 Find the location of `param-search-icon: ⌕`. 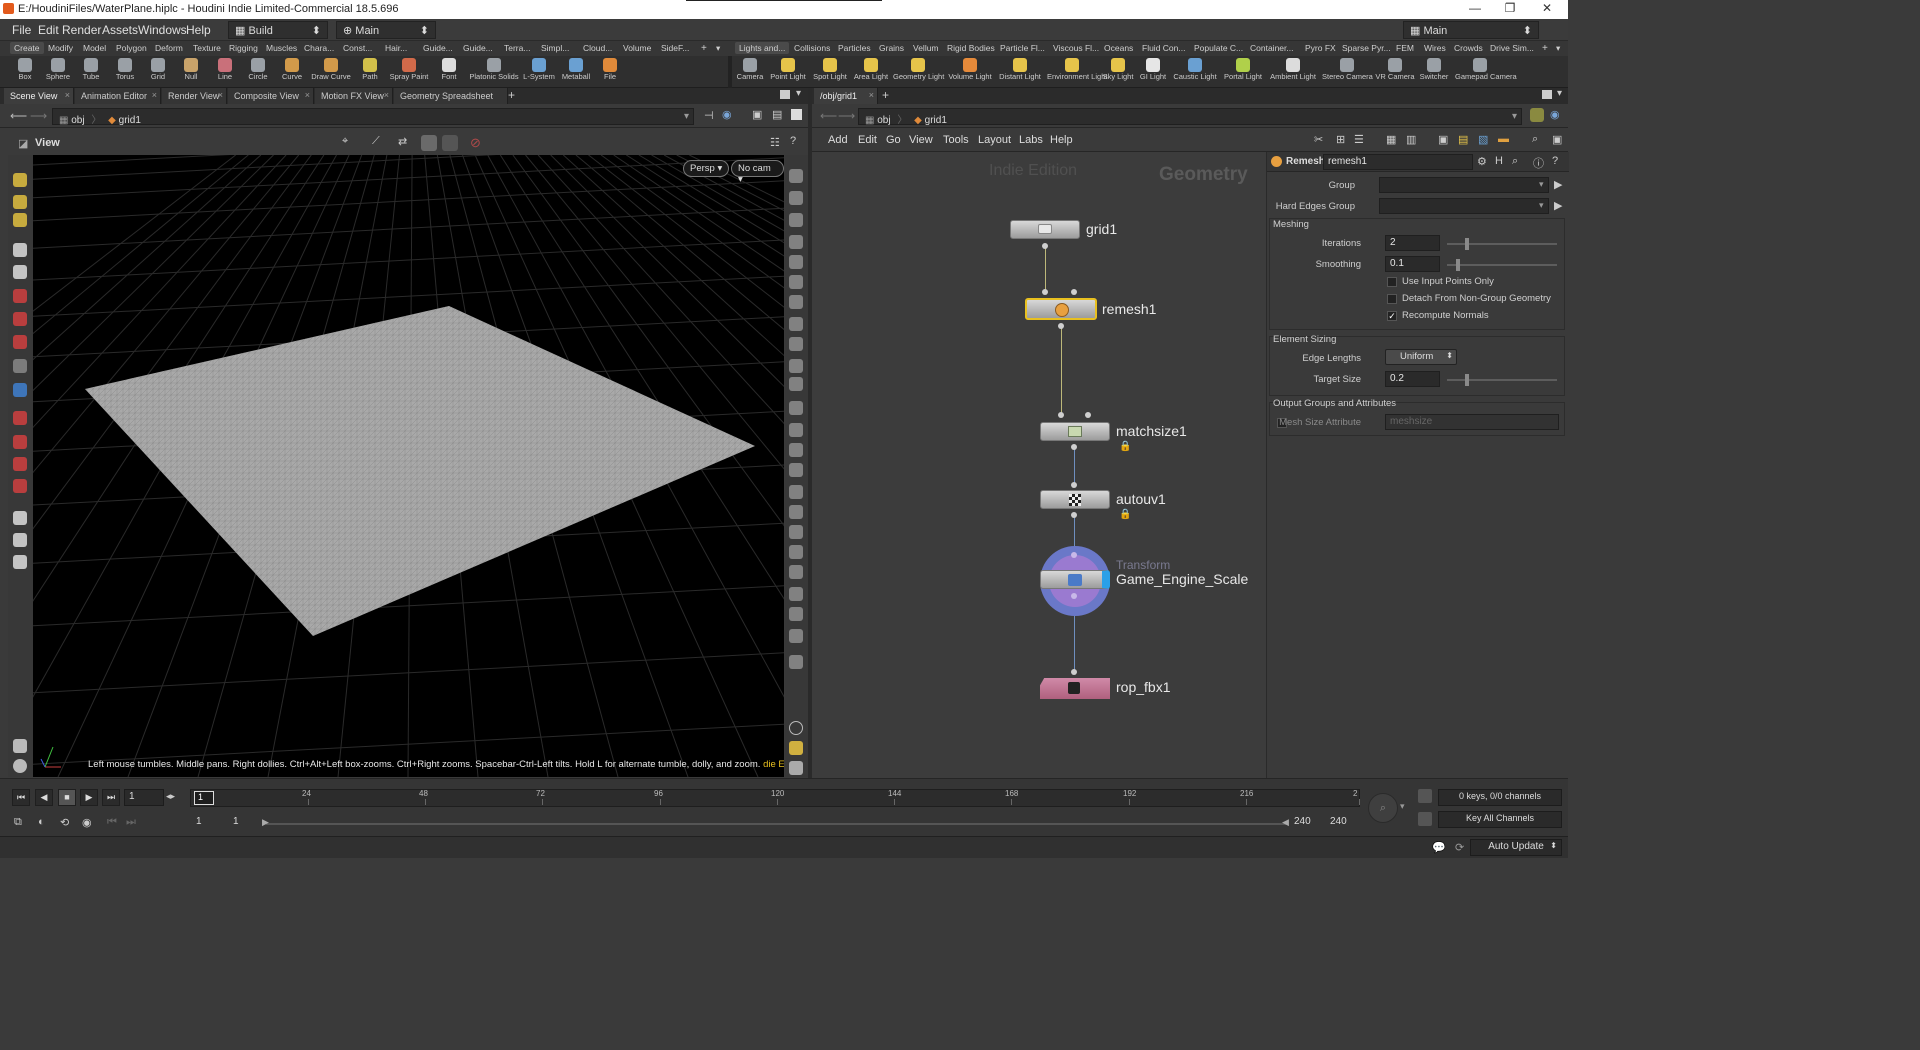

param-search-icon: ⌕ is located at coordinates (1515, 161).